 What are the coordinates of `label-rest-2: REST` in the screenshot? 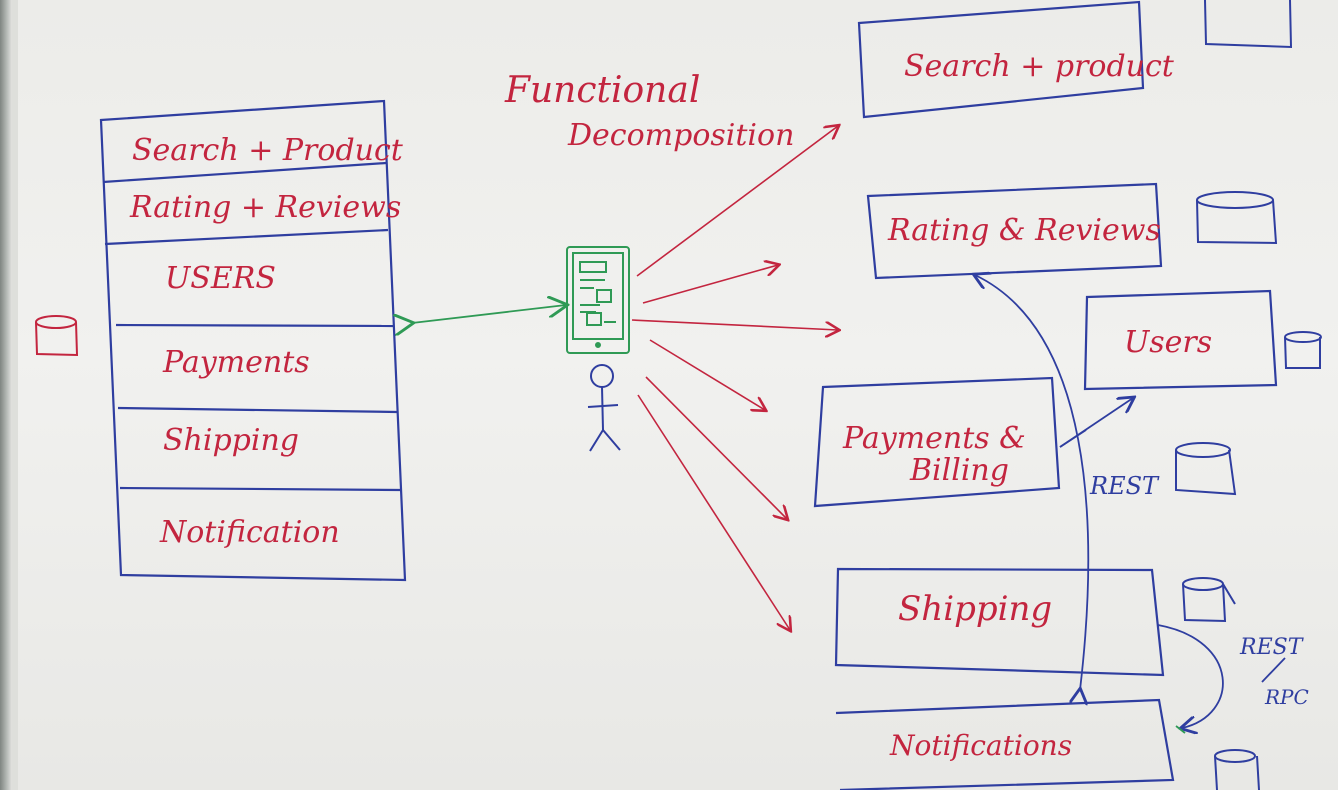 It's located at (1272, 647).